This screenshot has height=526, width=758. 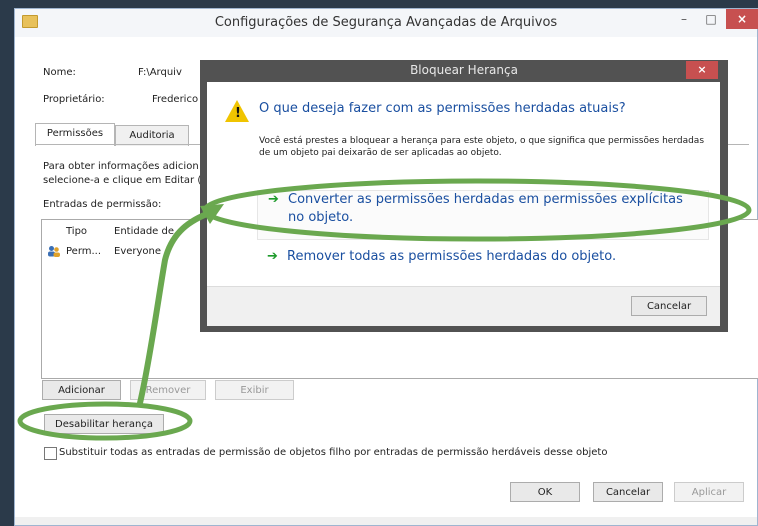 I want to click on disable-inheritance-button: Desabilitar herança, so click(x=104, y=424).